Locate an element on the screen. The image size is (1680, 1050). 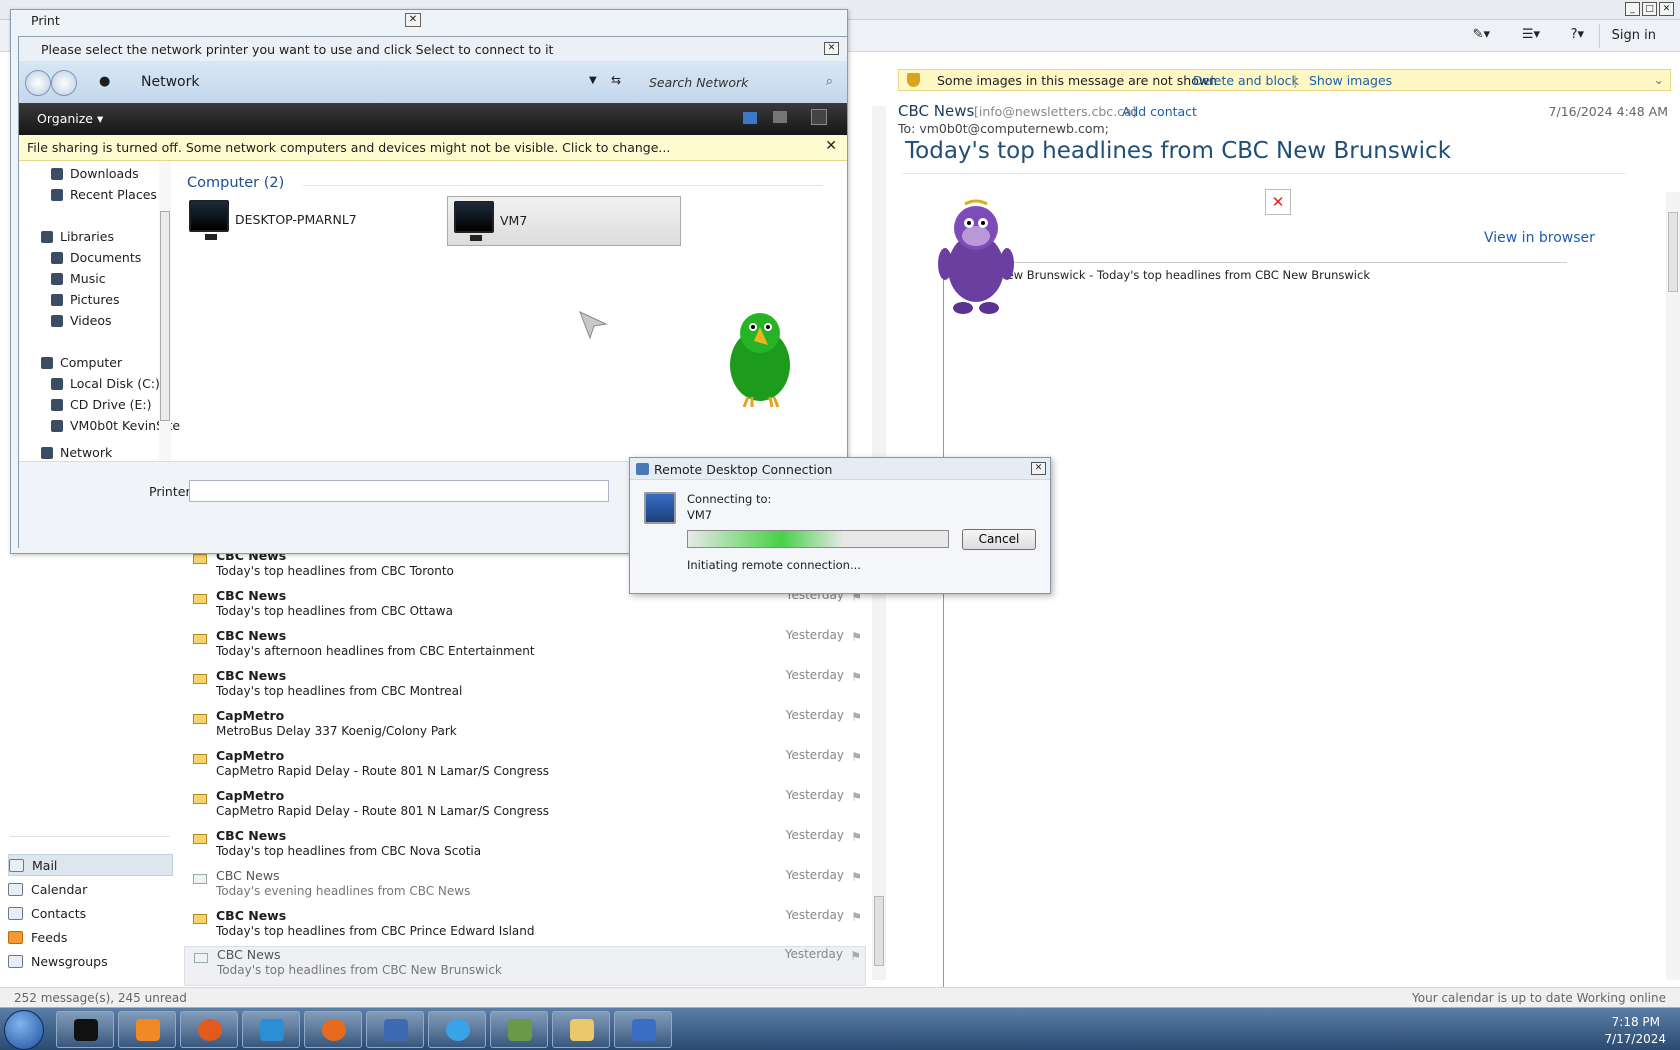
pen-icon: ✎▾ is located at coordinates (1481, 34).